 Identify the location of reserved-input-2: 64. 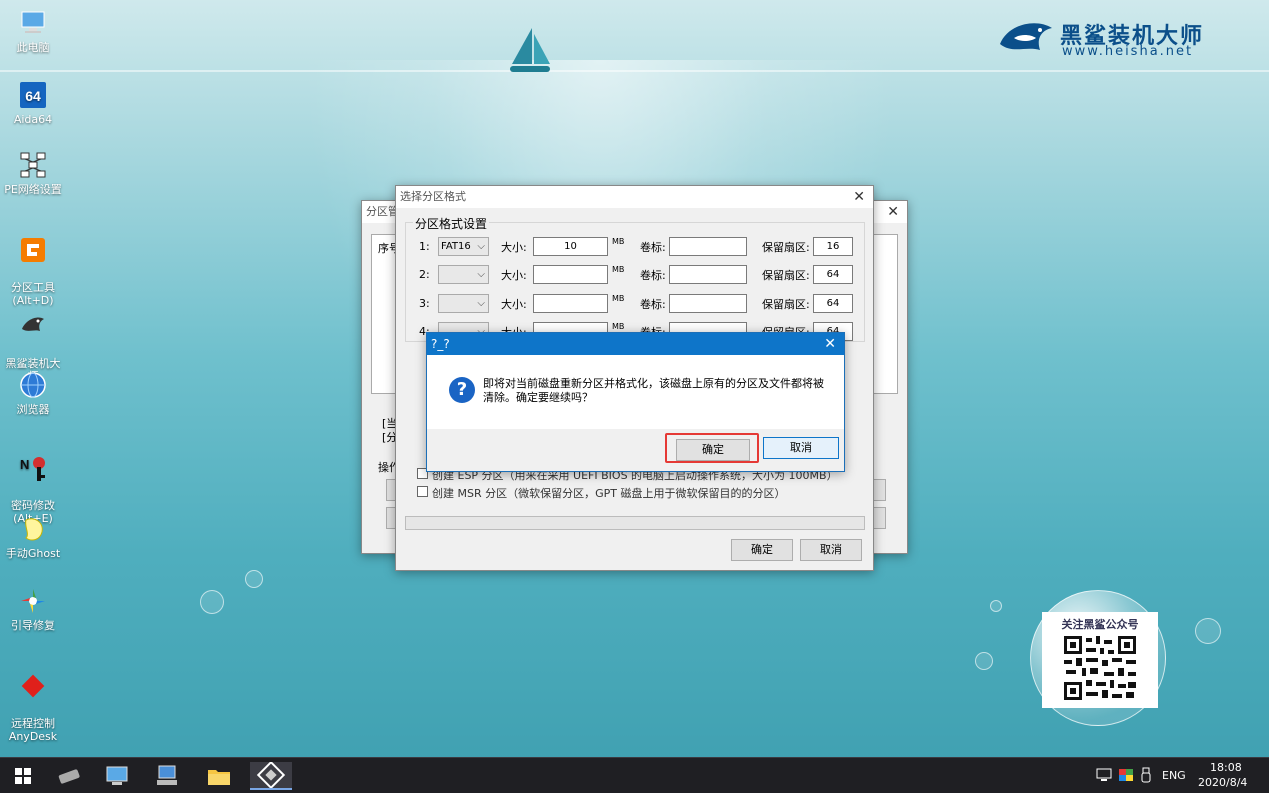
(833, 274).